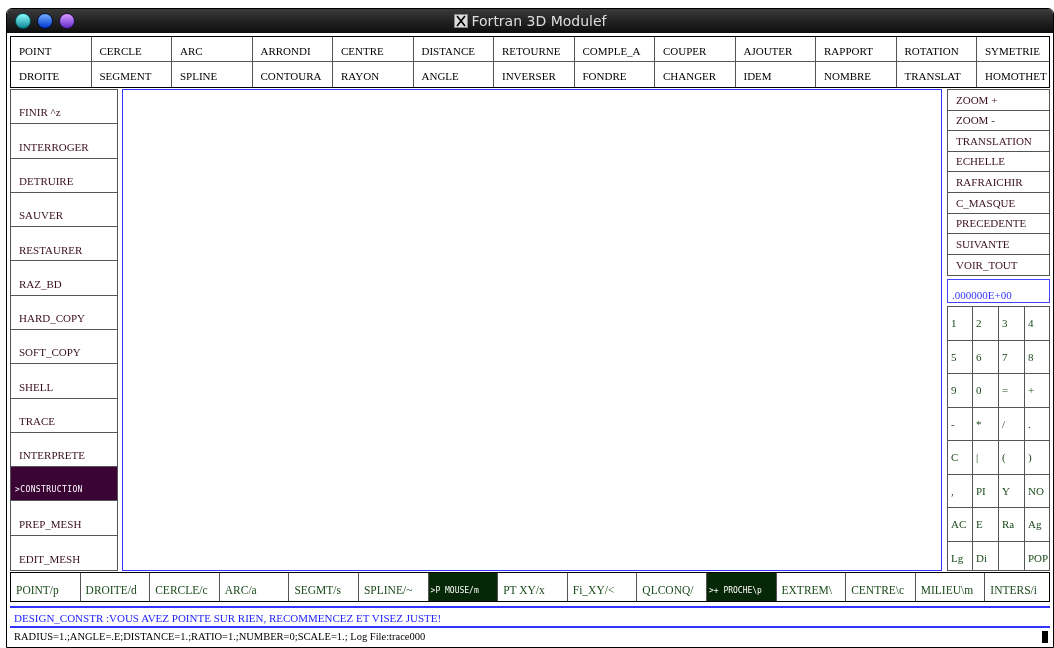 The width and height of the screenshot is (1054, 648). What do you see at coordinates (986, 357) in the screenshot?
I see `keypad-key: 6` at bounding box center [986, 357].